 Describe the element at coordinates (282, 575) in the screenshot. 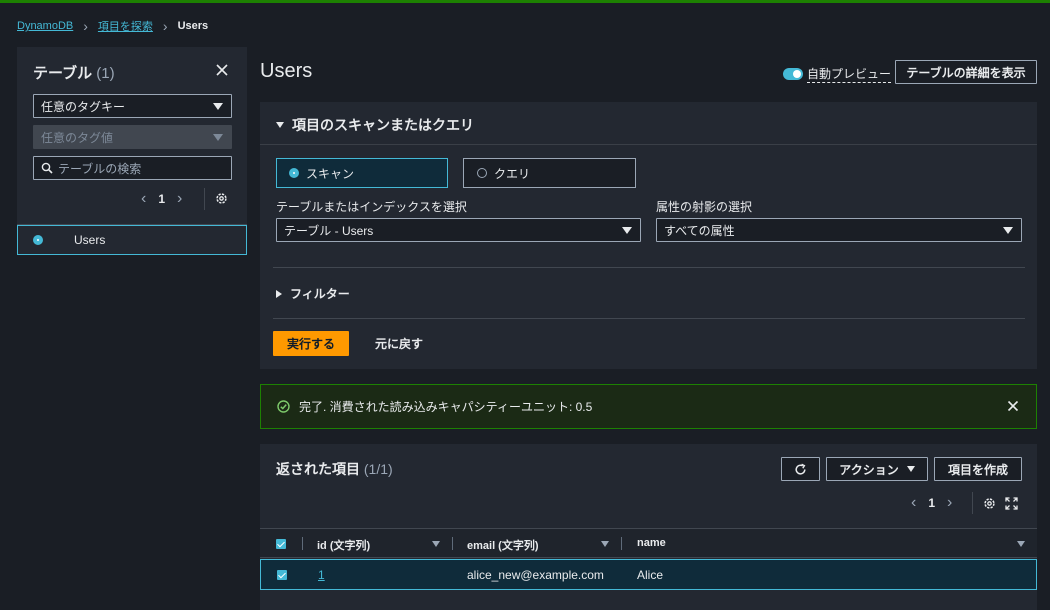

I see `row-checkbox` at that location.